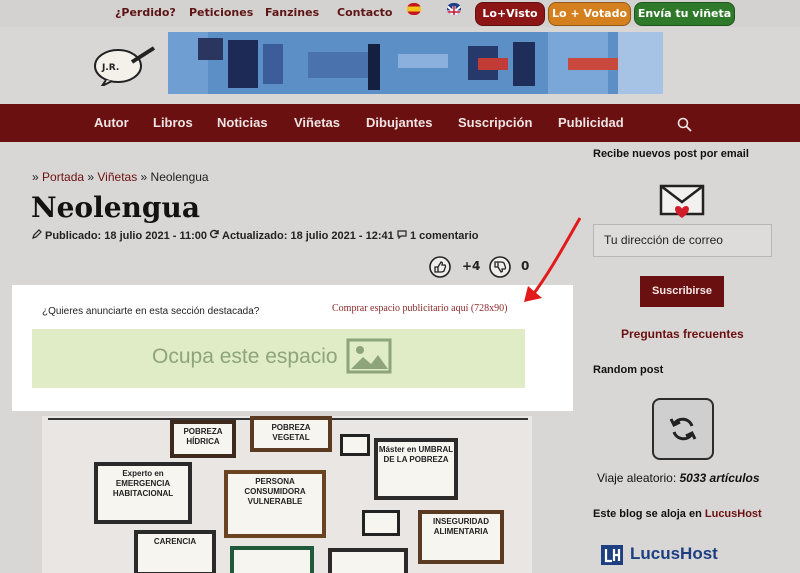 The width and height of the screenshot is (800, 573). Describe the element at coordinates (115, 207) in the screenshot. I see `post-title: Neolengua` at that location.